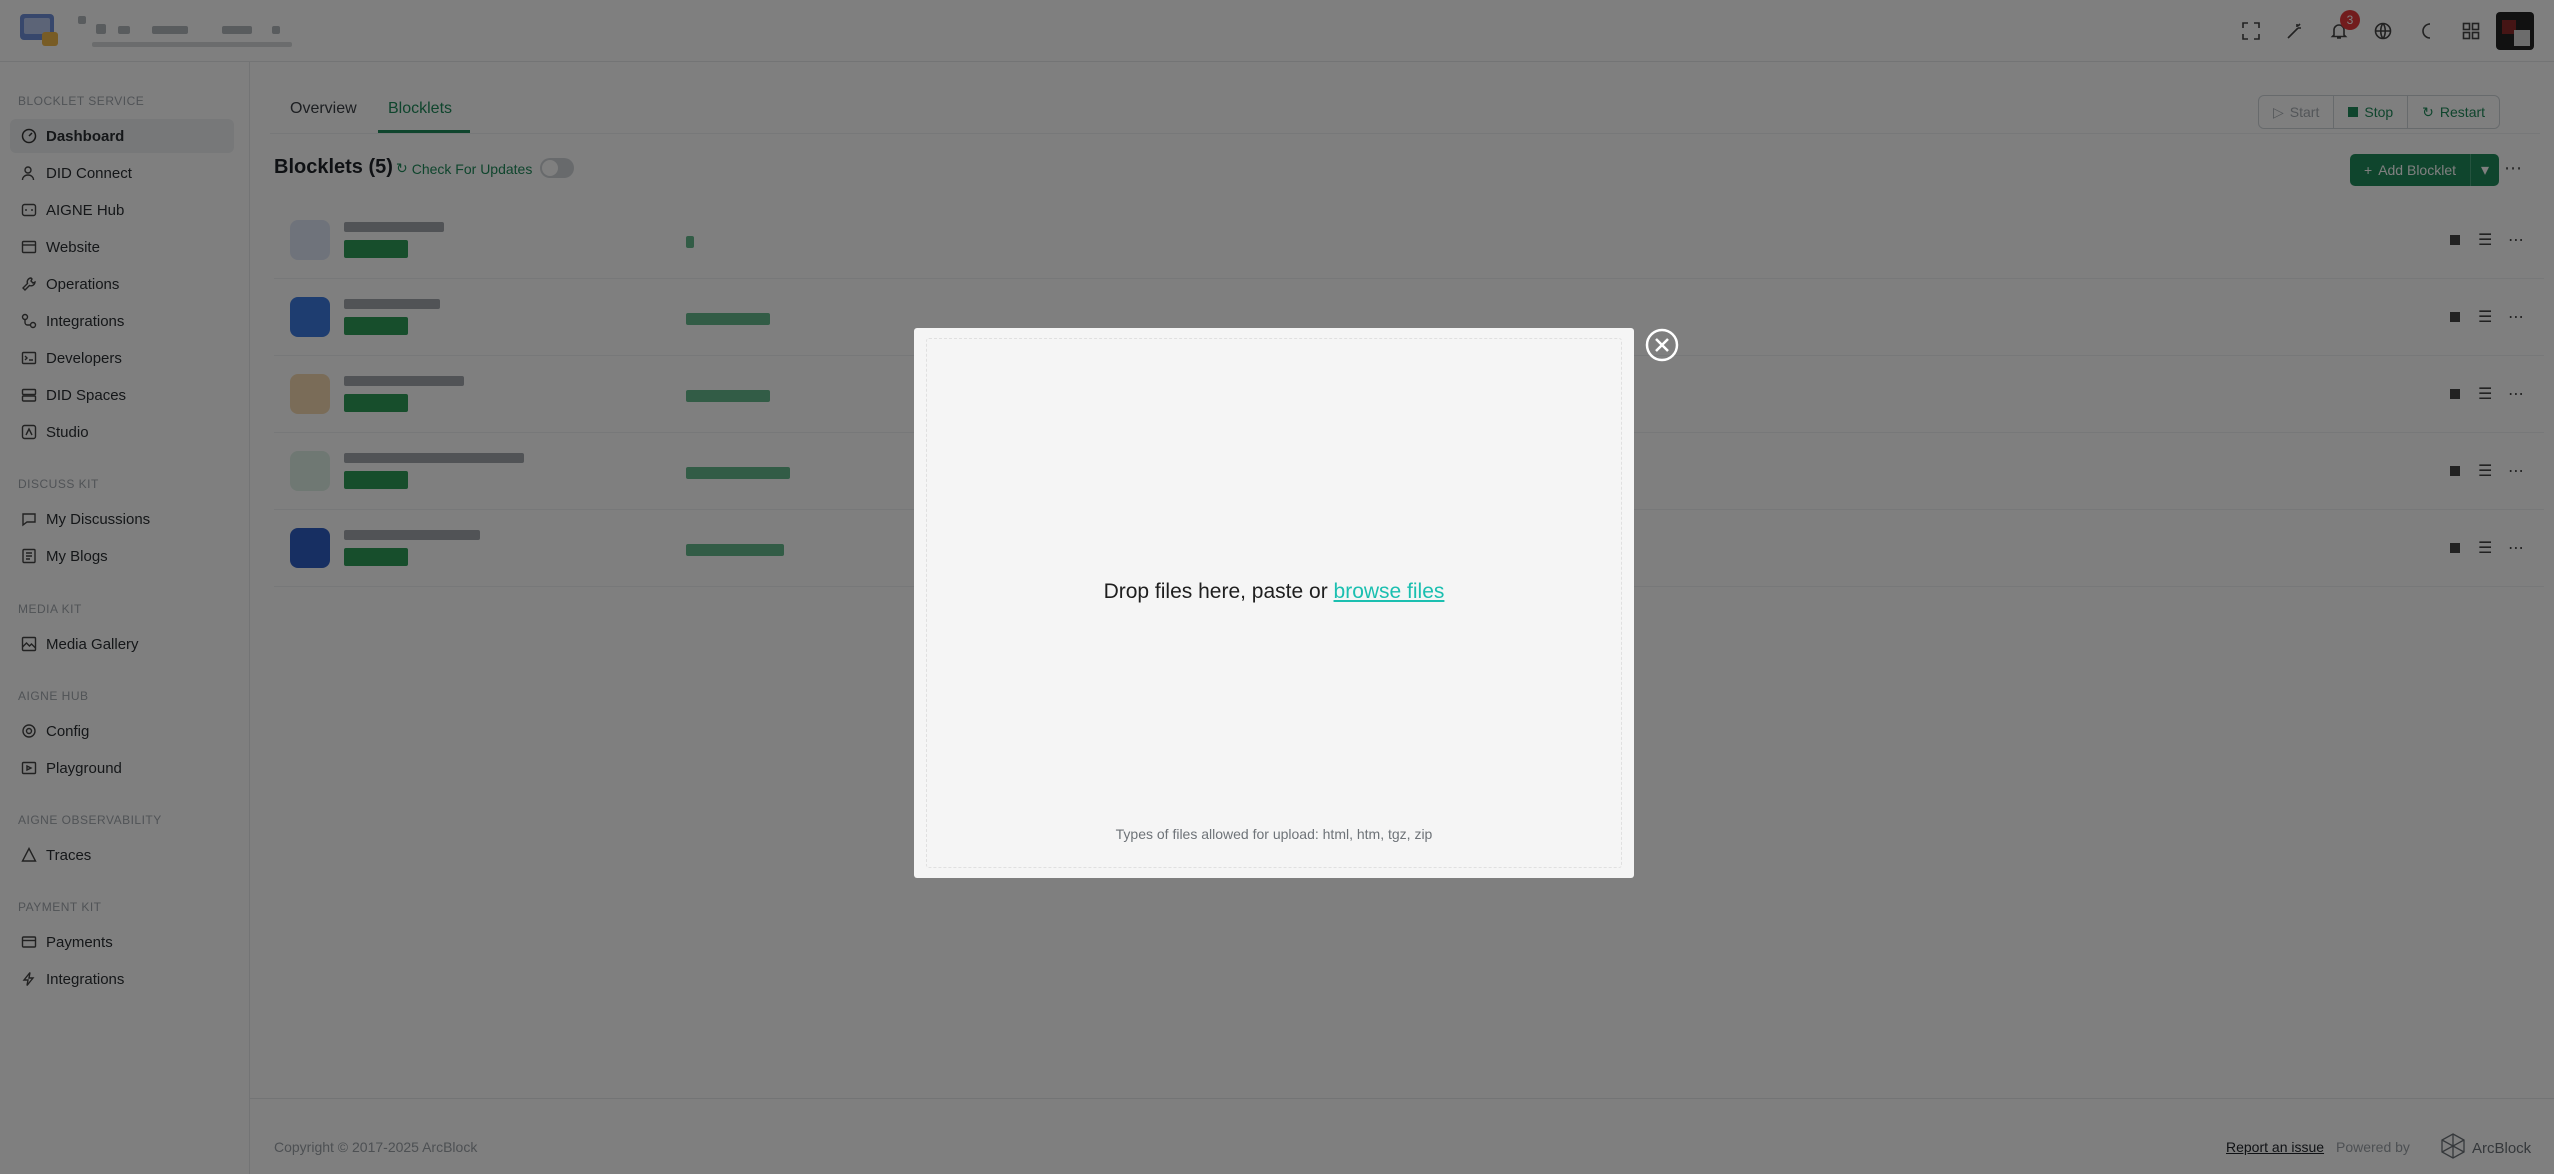  What do you see at coordinates (1274, 591) in the screenshot?
I see `drop-instructions: Drop files here, paste or browse files` at bounding box center [1274, 591].